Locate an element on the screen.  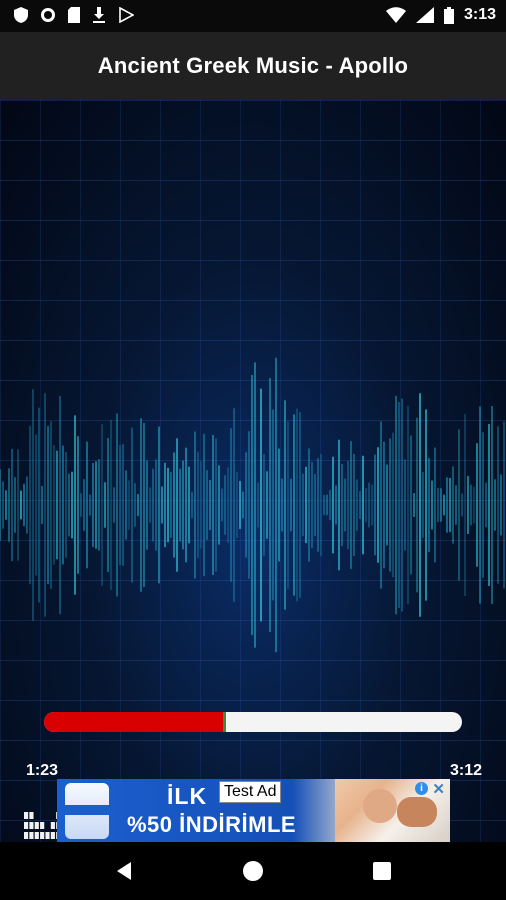
wifi-icon is located at coordinates (395, 15).